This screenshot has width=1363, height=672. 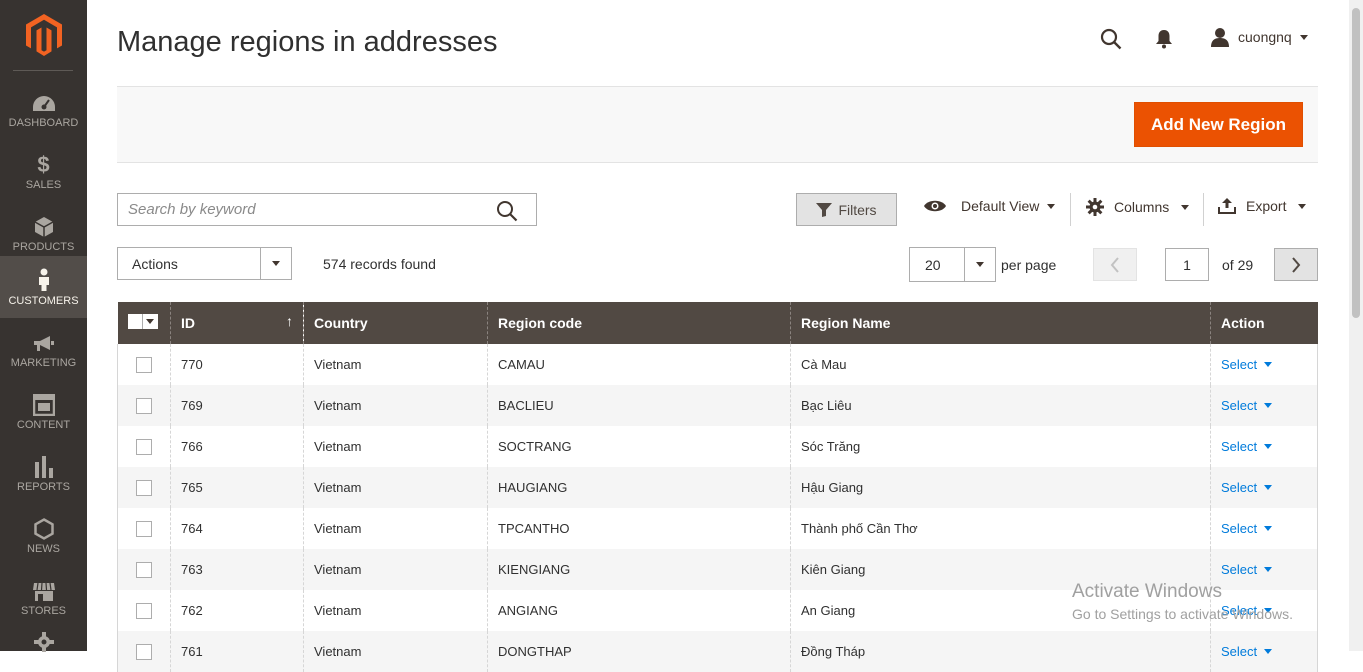 I want to click on global-search-button, so click(x=1111, y=41).